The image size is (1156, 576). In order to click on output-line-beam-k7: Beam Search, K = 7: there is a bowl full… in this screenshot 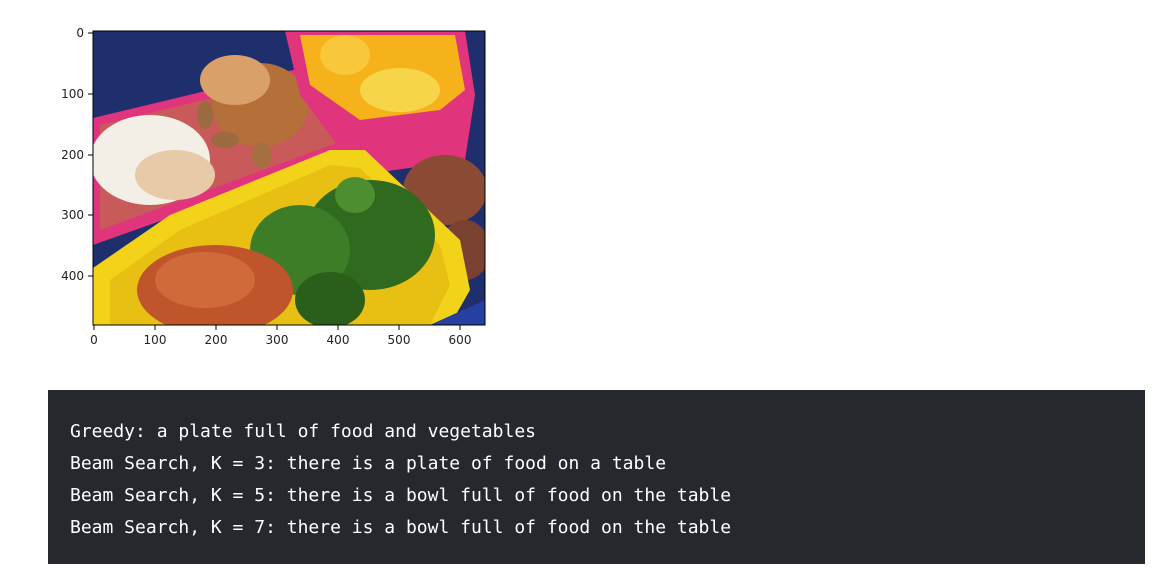, I will do `click(401, 527)`.